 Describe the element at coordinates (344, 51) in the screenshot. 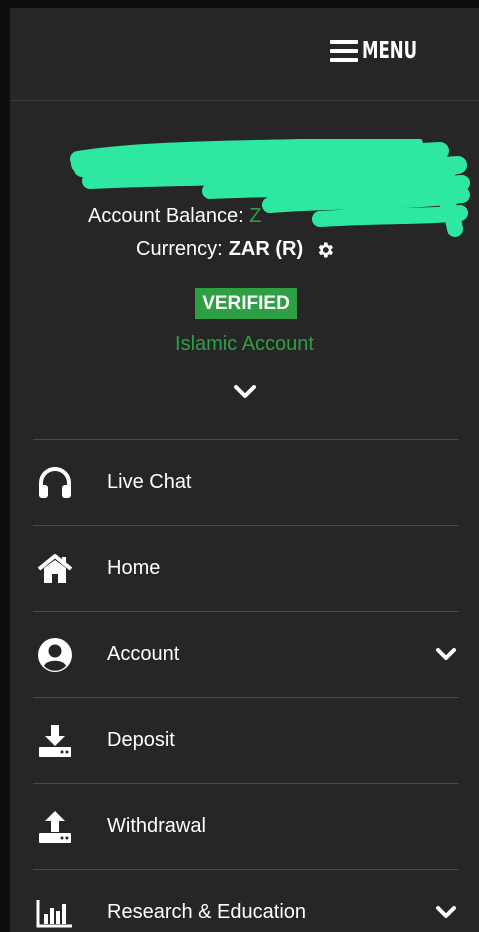

I see `hamburger-icon` at that location.